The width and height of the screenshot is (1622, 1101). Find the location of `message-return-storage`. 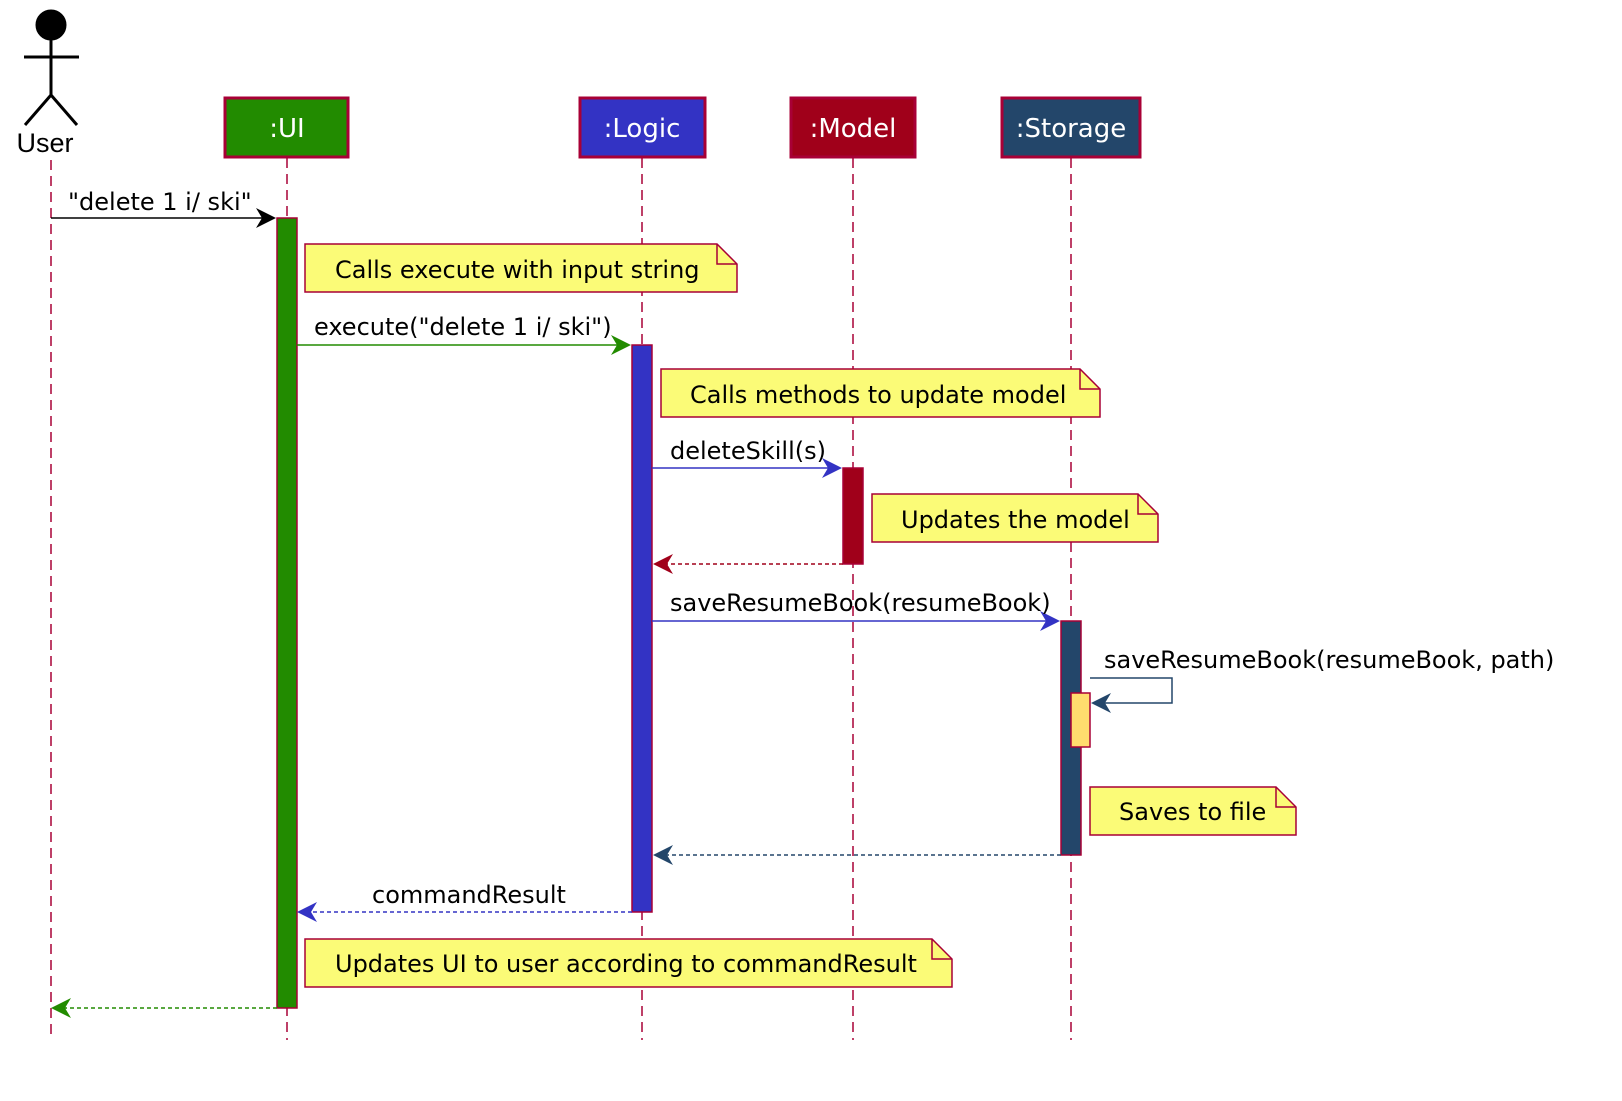

message-return-storage is located at coordinates (857, 855).